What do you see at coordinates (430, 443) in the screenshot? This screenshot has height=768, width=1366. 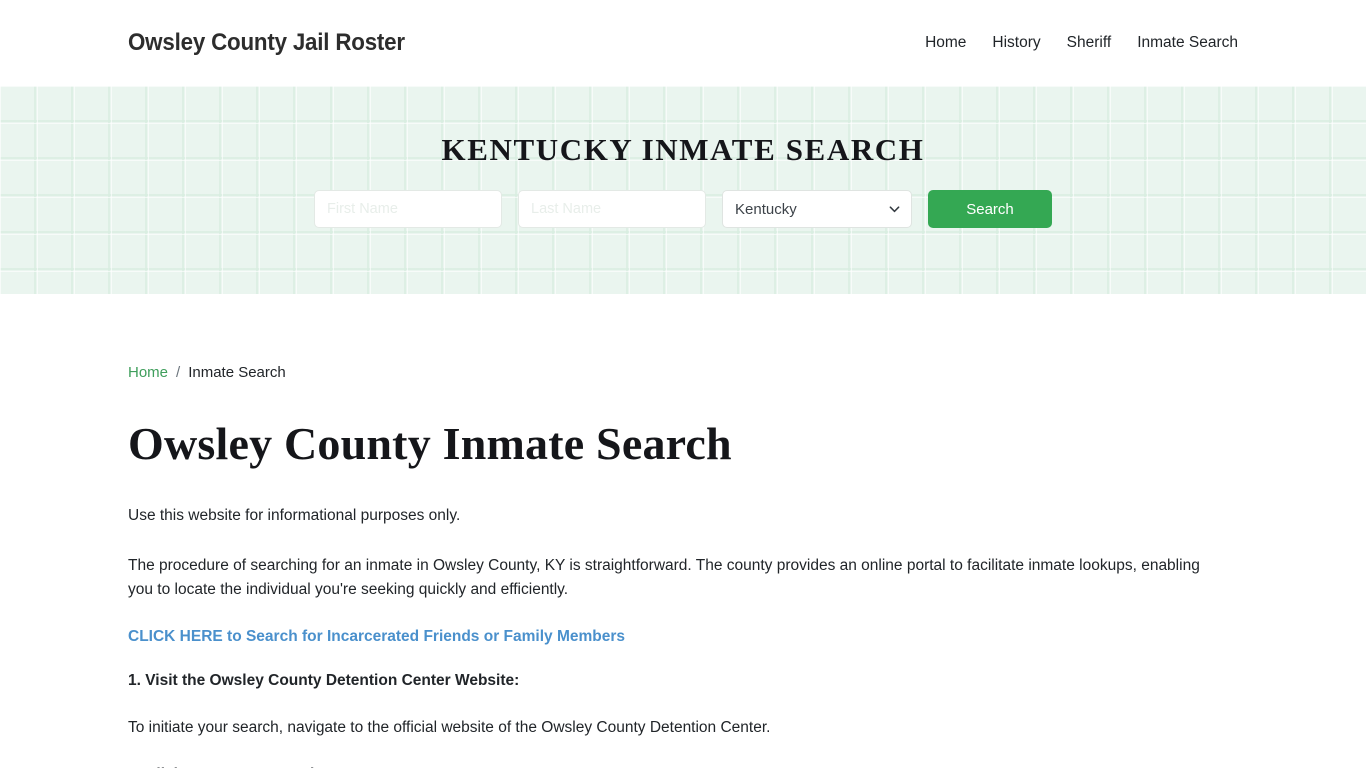 I see `page-title: Owsley County Inmate Search` at bounding box center [430, 443].